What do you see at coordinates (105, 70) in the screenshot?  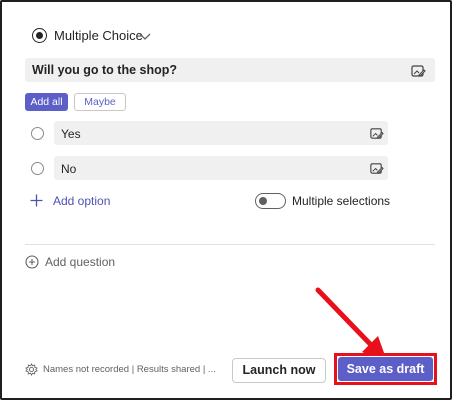 I see `question-text: Will you go to the shop?` at bounding box center [105, 70].